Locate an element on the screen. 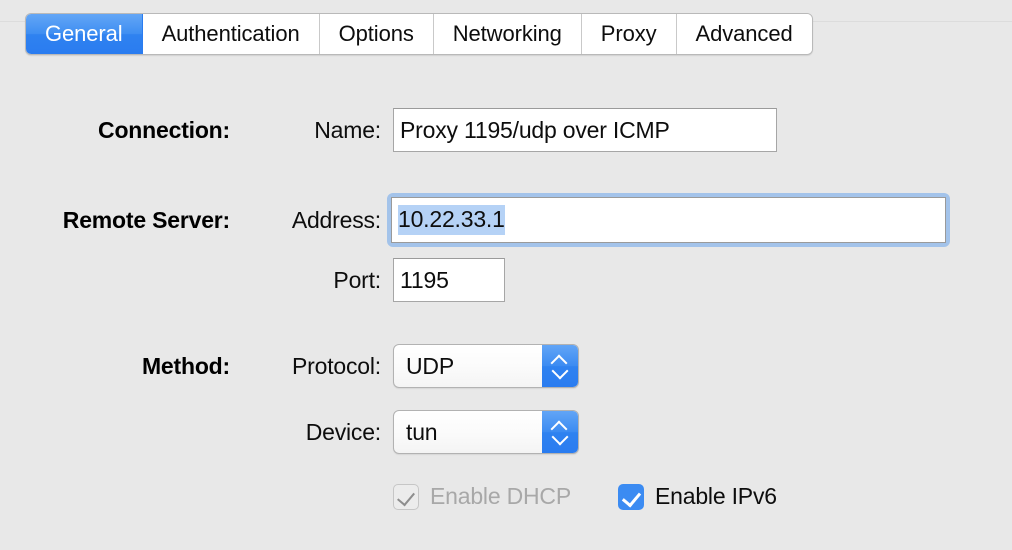 This screenshot has width=1012, height=550. tab-options-label: Options is located at coordinates (376, 33).